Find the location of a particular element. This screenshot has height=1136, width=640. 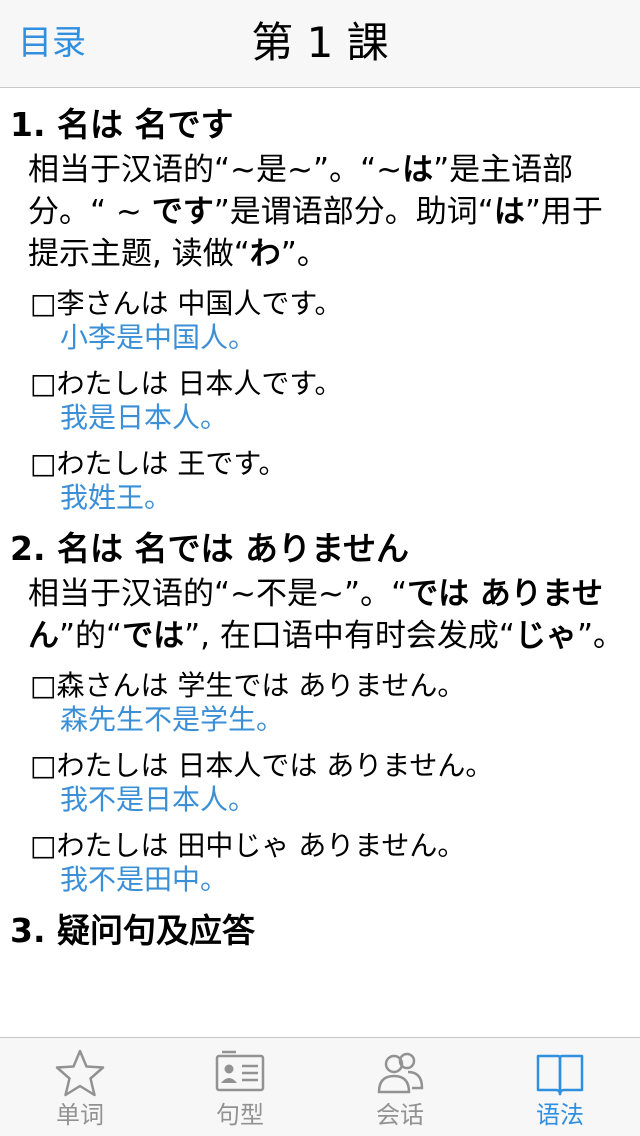

tab-label: 句型 is located at coordinates (240, 1115).